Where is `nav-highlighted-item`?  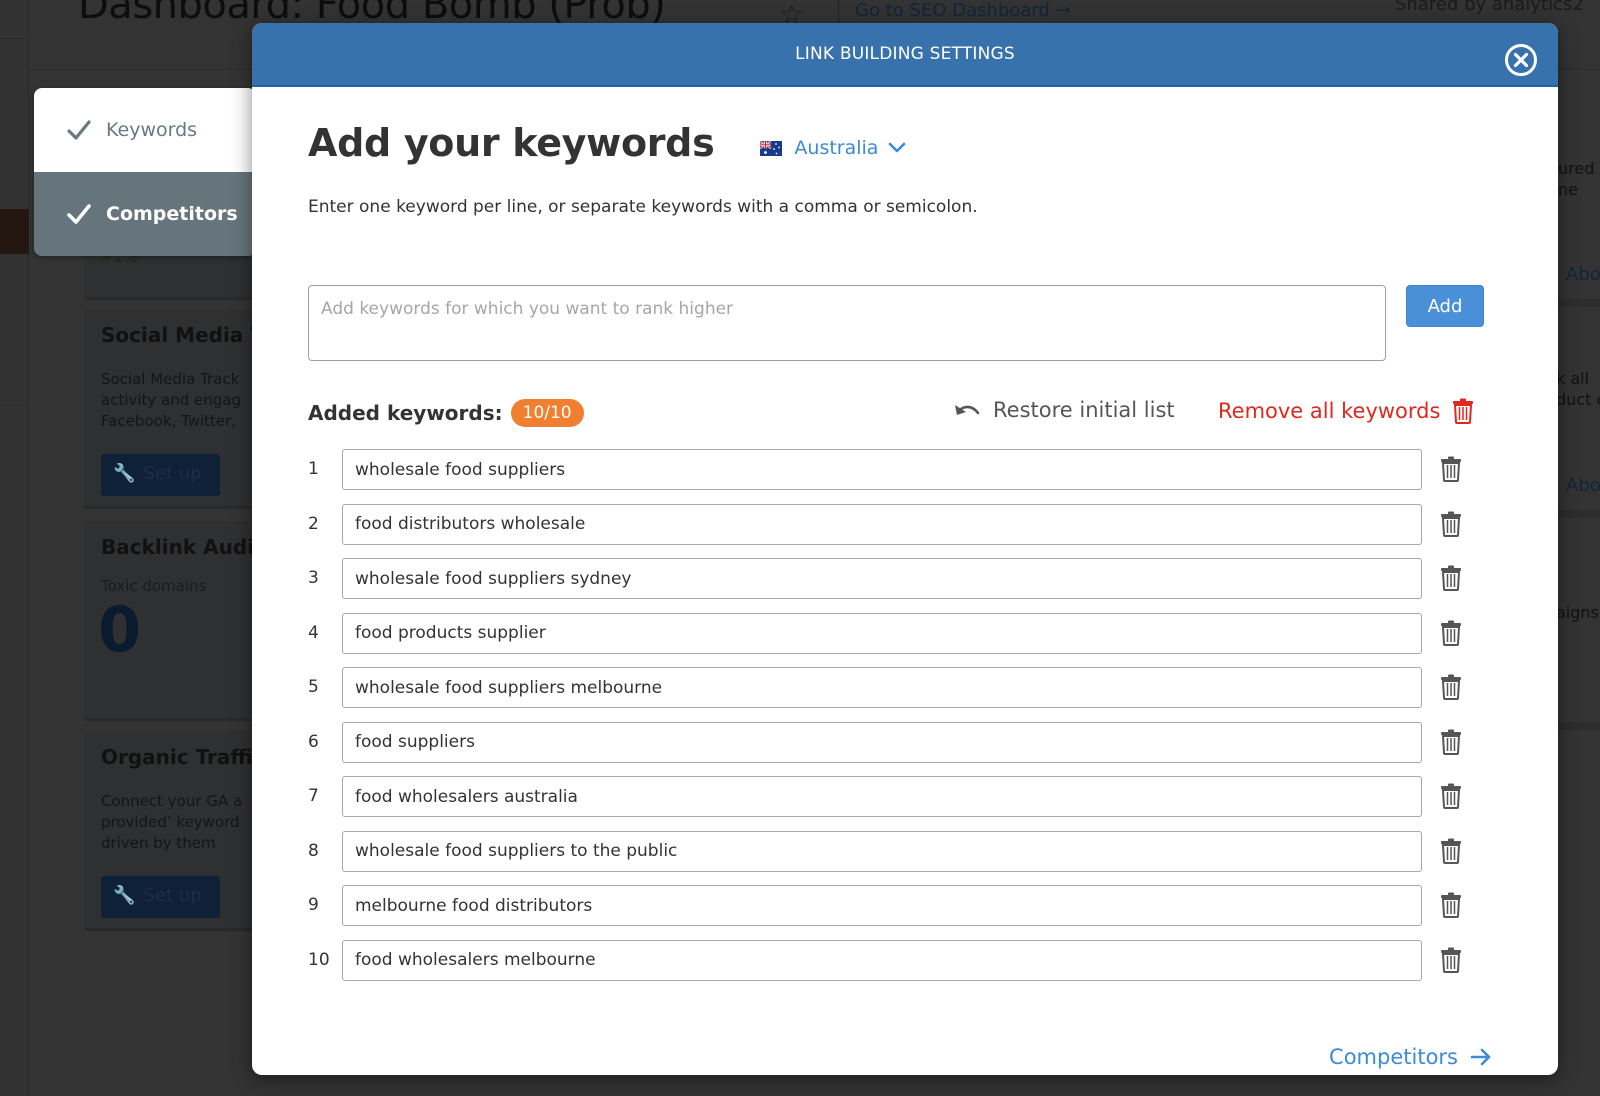 nav-highlighted-item is located at coordinates (14, 231).